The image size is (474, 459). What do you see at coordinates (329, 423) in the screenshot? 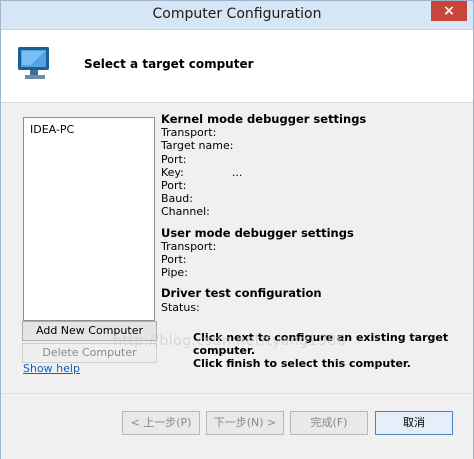
I see `finish-button: 完成(F)` at bounding box center [329, 423].